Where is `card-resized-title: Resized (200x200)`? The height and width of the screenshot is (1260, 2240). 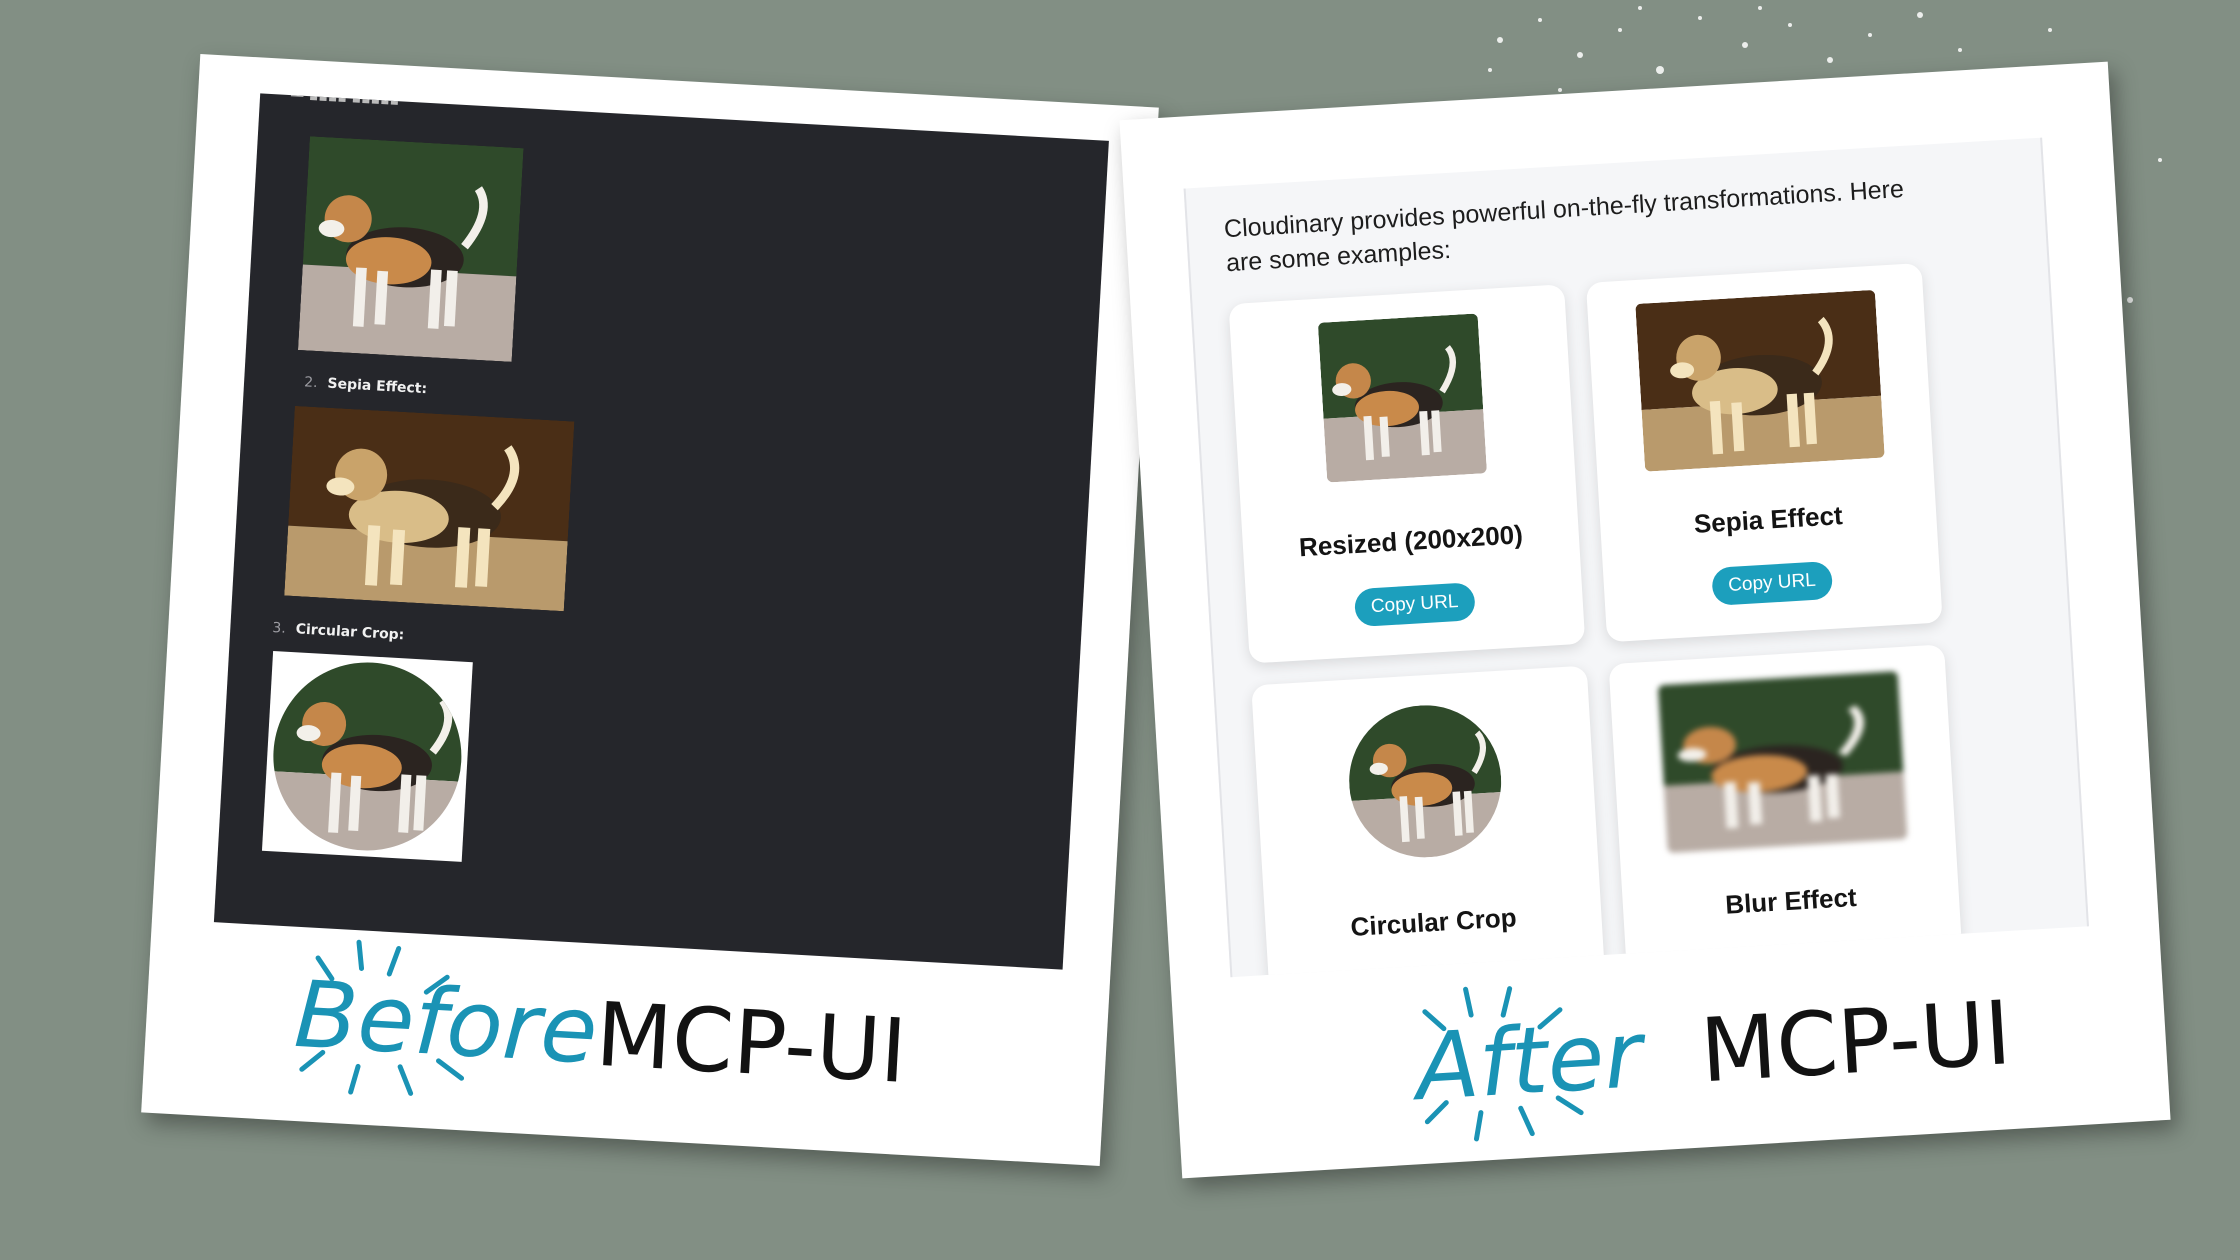
card-resized-title: Resized (200x200) is located at coordinates (1411, 541).